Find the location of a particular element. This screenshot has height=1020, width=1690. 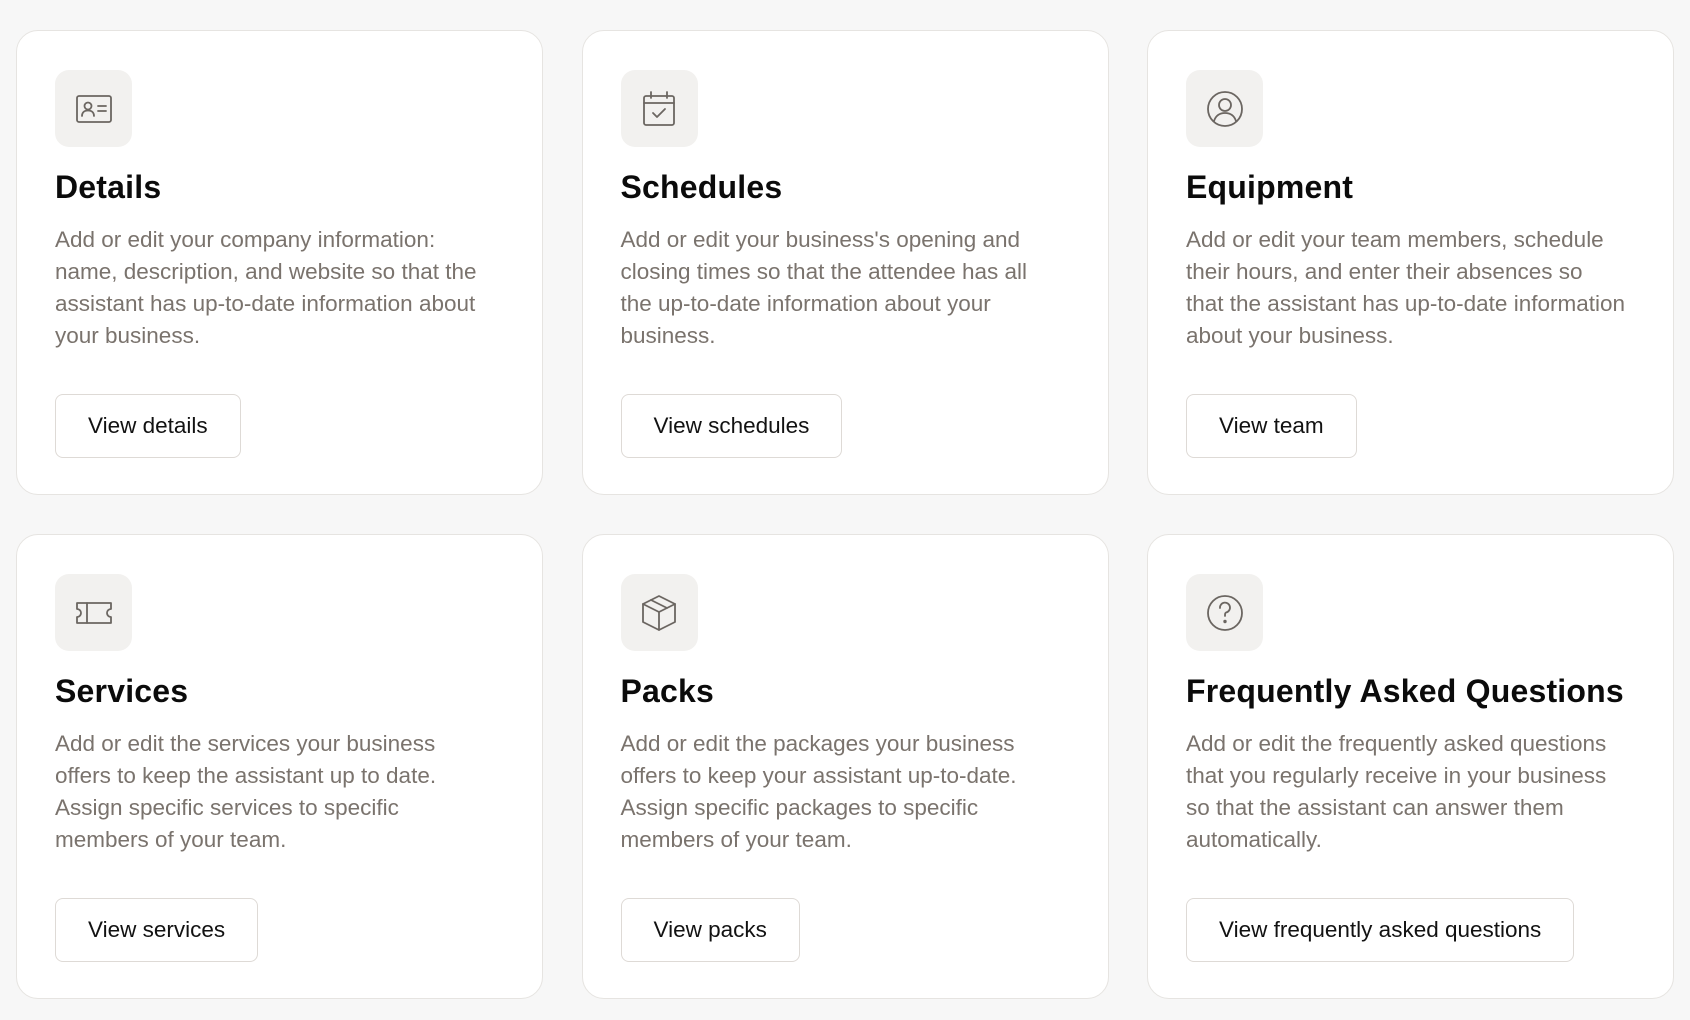

view-details-button: View details is located at coordinates (148, 426).